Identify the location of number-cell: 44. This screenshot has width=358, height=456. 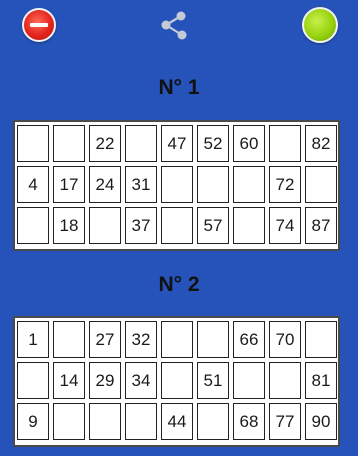
(177, 421).